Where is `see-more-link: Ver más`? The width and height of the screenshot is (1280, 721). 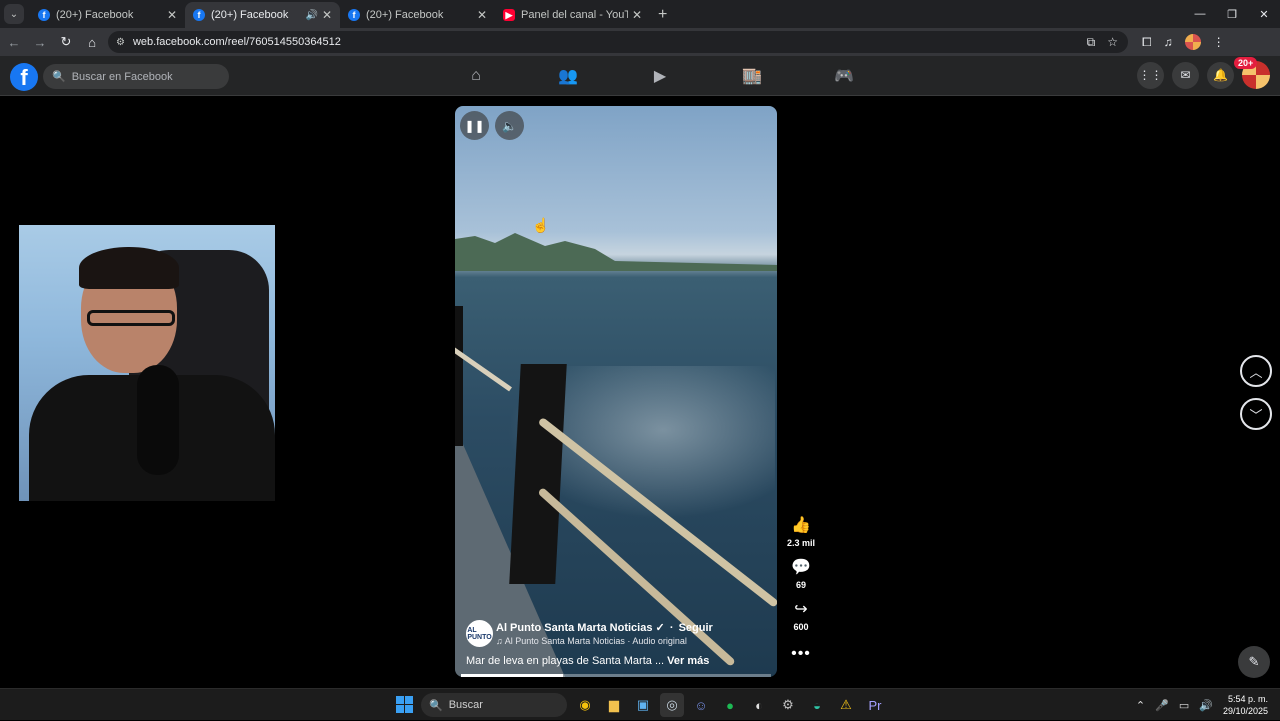 see-more-link: Ver más is located at coordinates (688, 661).